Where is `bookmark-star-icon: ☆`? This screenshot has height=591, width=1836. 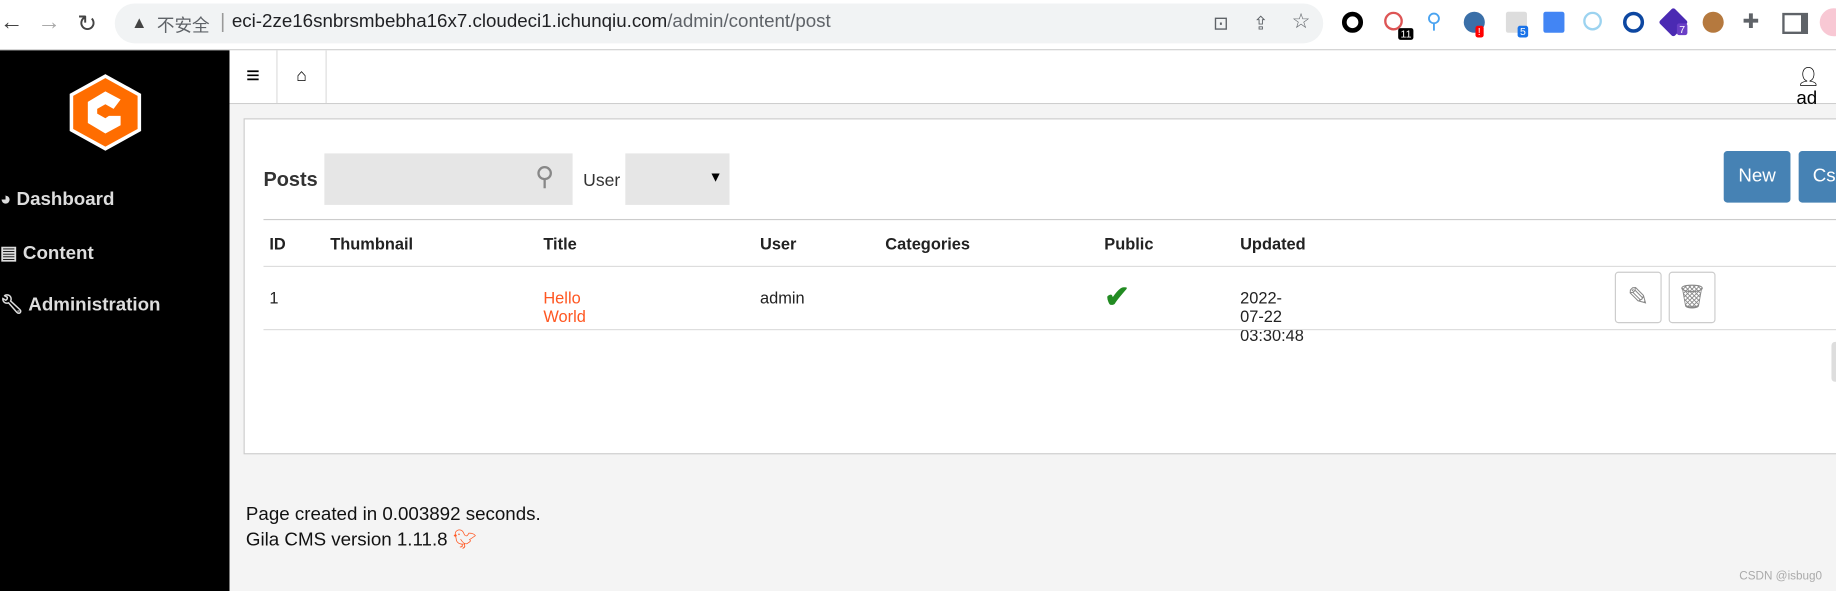
bookmark-star-icon: ☆ is located at coordinates (1301, 21).